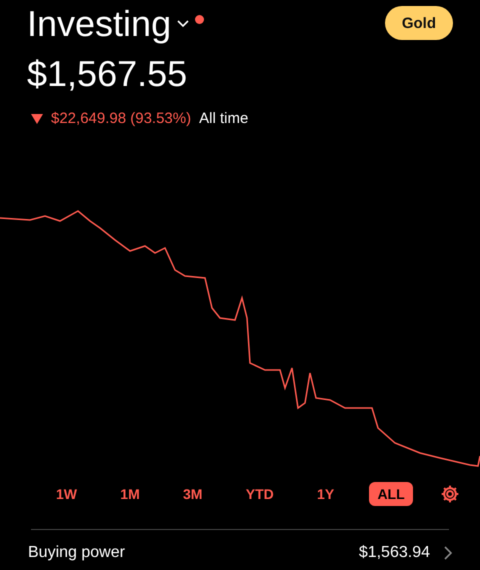 This screenshot has width=480, height=570. Describe the element at coordinates (183, 24) in the screenshot. I see `chevron-down-icon` at that location.